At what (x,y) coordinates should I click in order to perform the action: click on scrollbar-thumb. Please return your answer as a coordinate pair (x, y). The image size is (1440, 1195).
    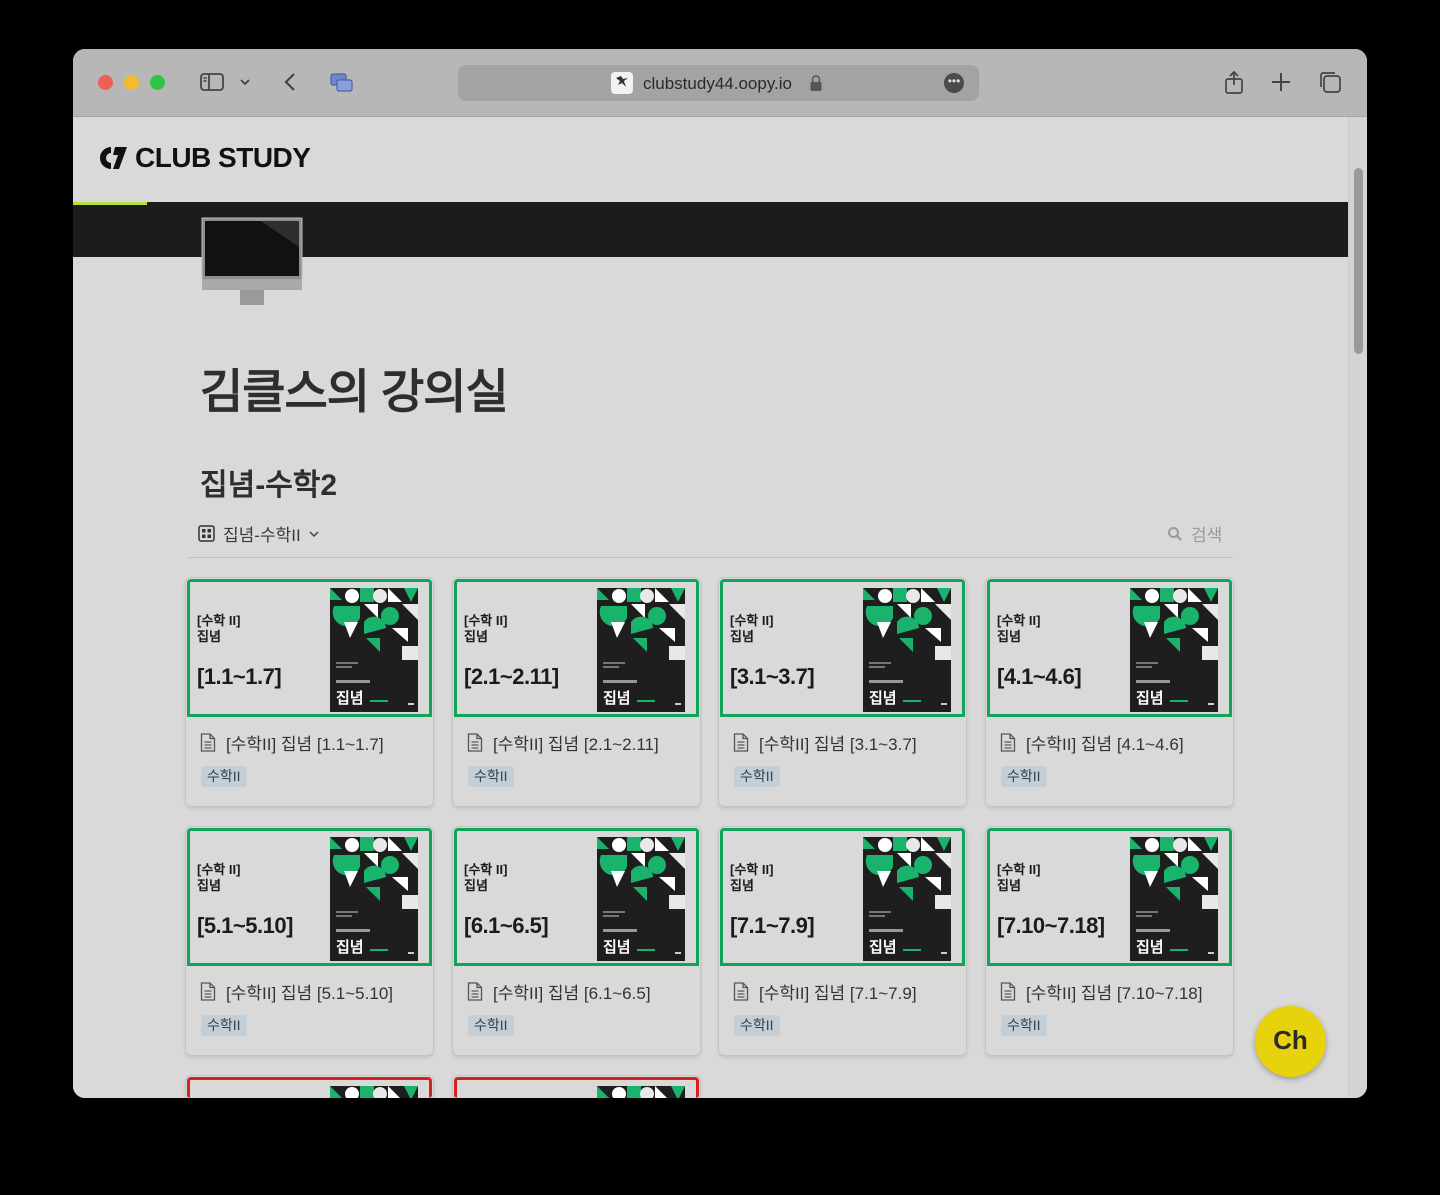
    Looking at the image, I should click on (1358, 261).